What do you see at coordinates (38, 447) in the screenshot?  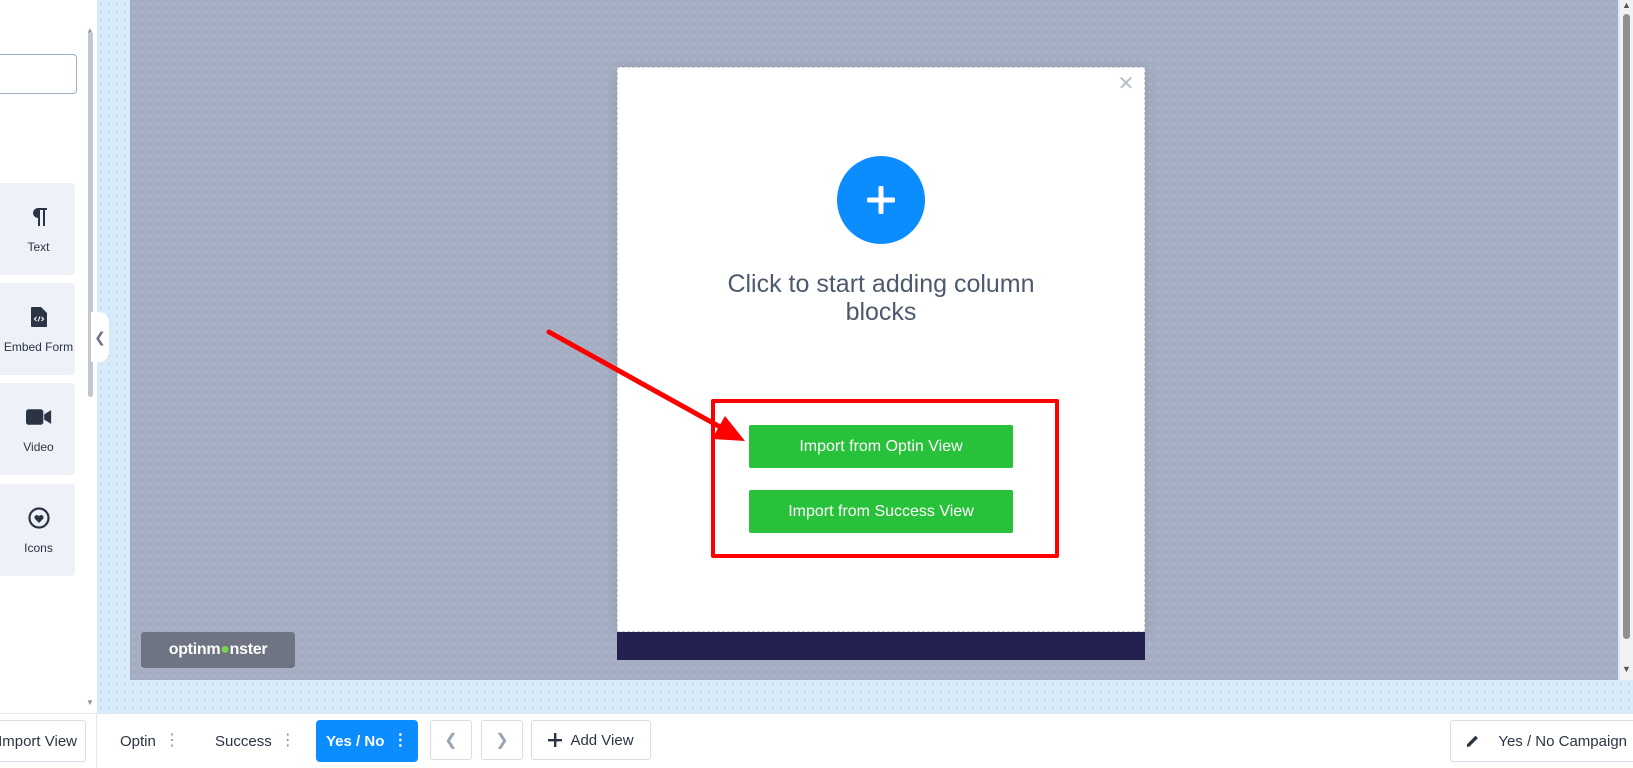 I see `block-label: Video` at bounding box center [38, 447].